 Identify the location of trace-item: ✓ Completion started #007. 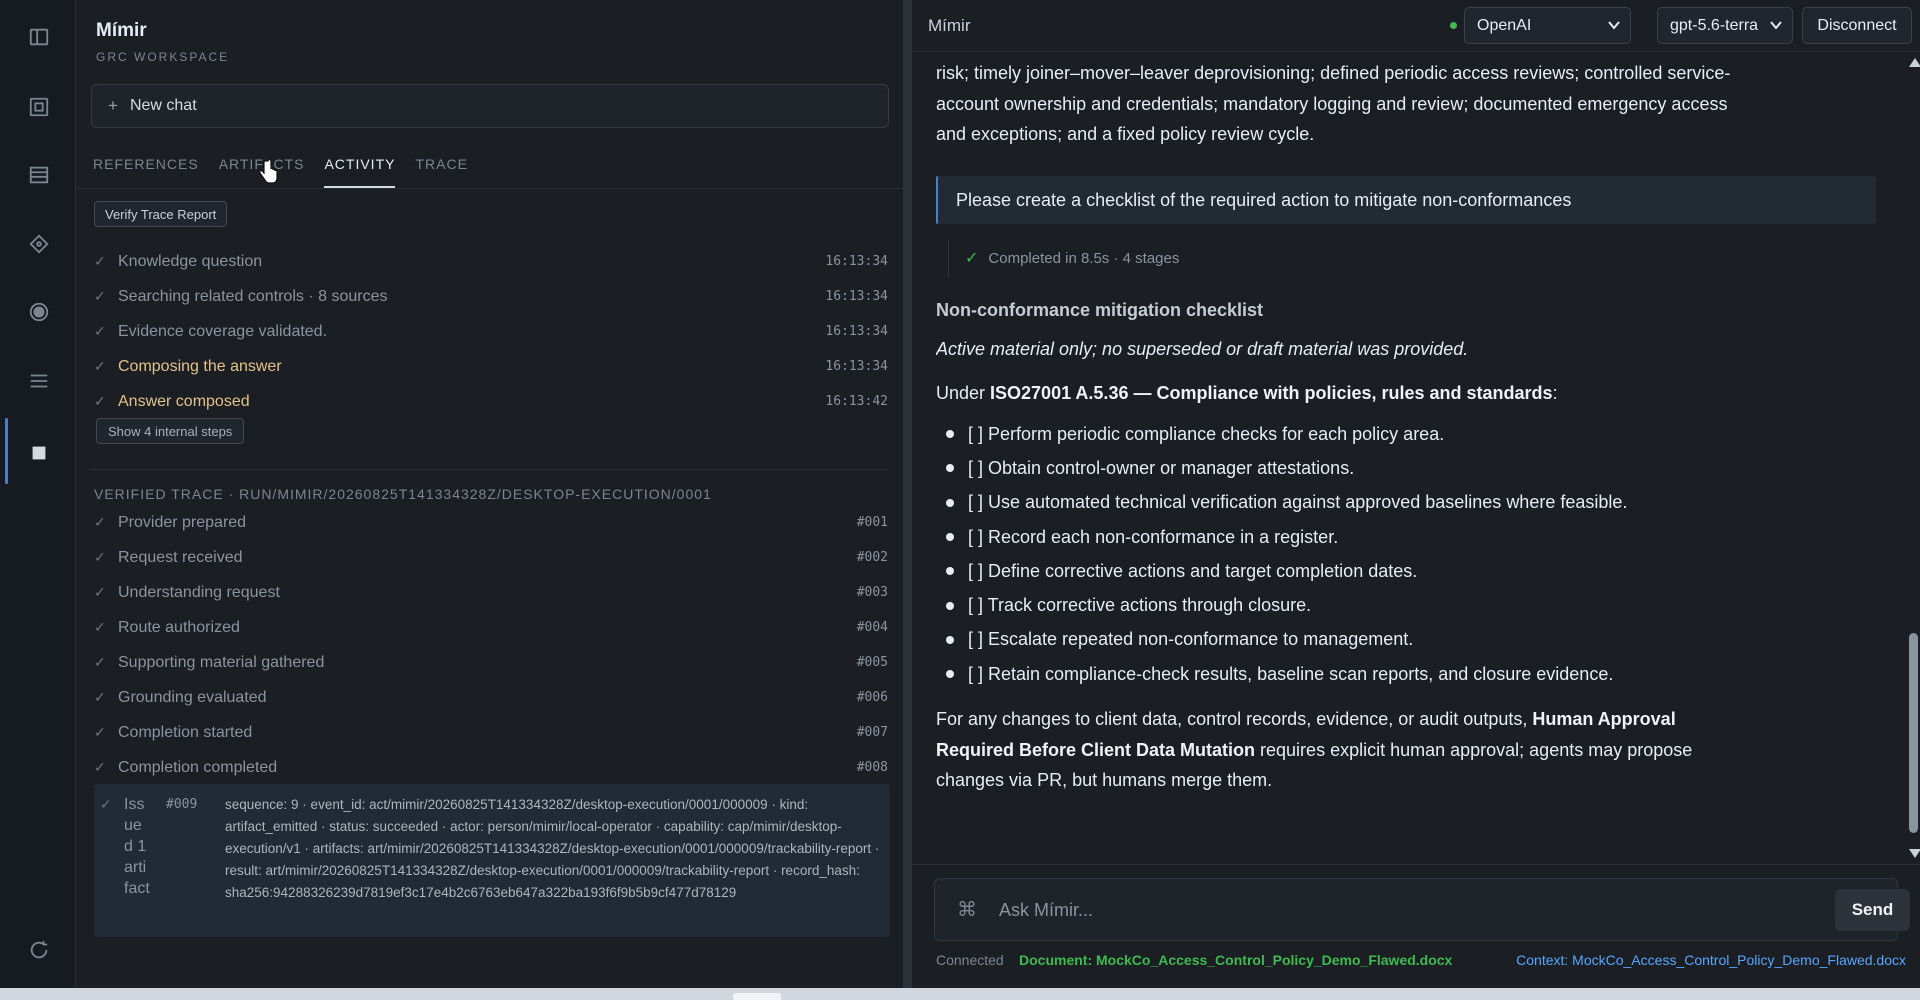
(492, 732).